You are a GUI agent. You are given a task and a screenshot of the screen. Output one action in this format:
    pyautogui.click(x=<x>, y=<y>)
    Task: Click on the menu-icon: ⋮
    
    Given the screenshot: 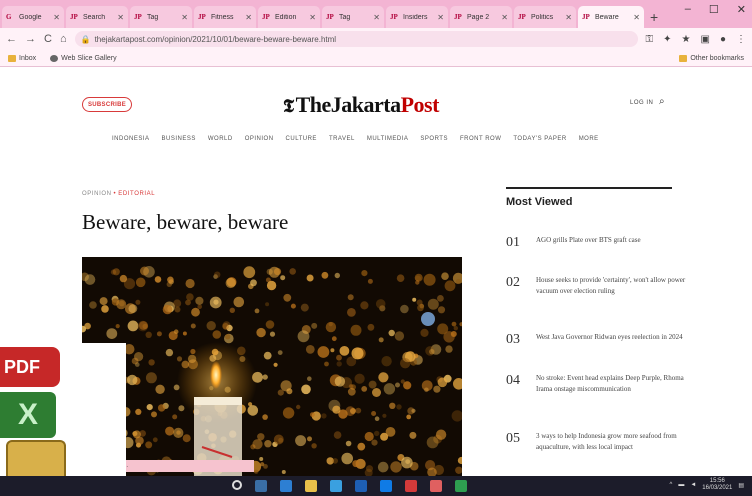 What is the action you would take?
    pyautogui.click(x=741, y=39)
    